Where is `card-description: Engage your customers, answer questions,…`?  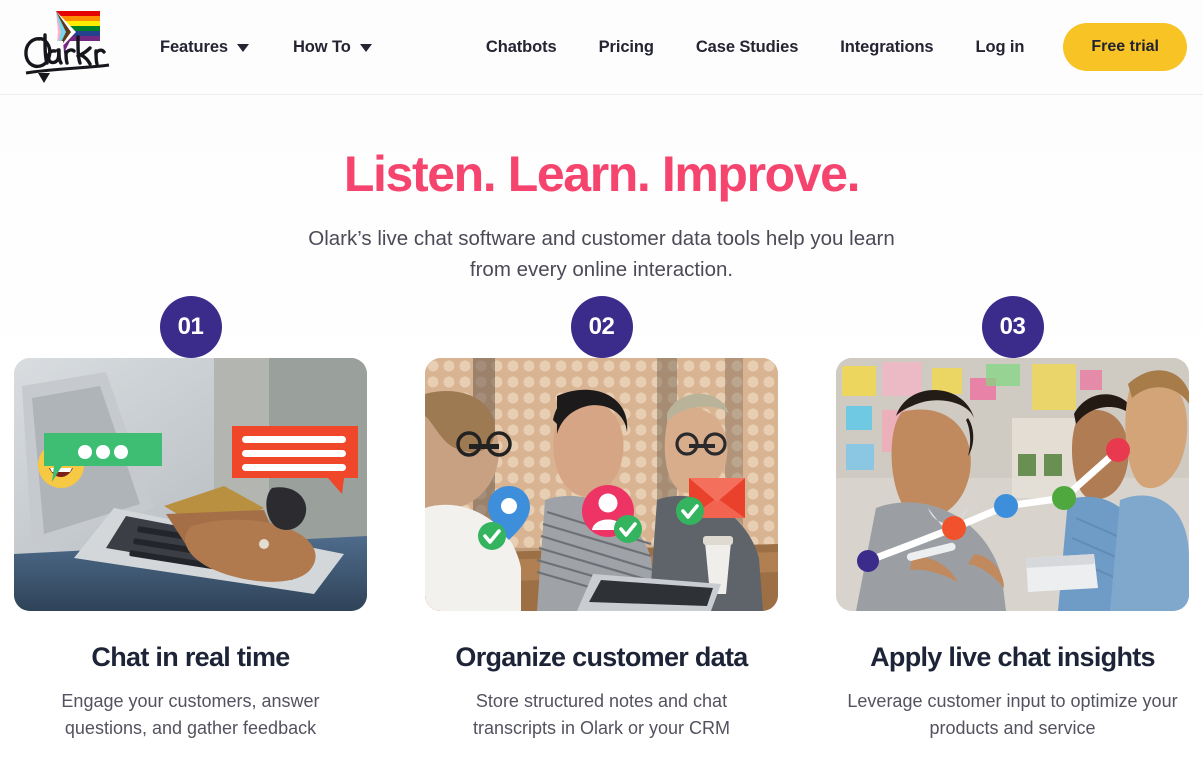
card-description: Engage your customers, answer questions,… is located at coordinates (190, 715).